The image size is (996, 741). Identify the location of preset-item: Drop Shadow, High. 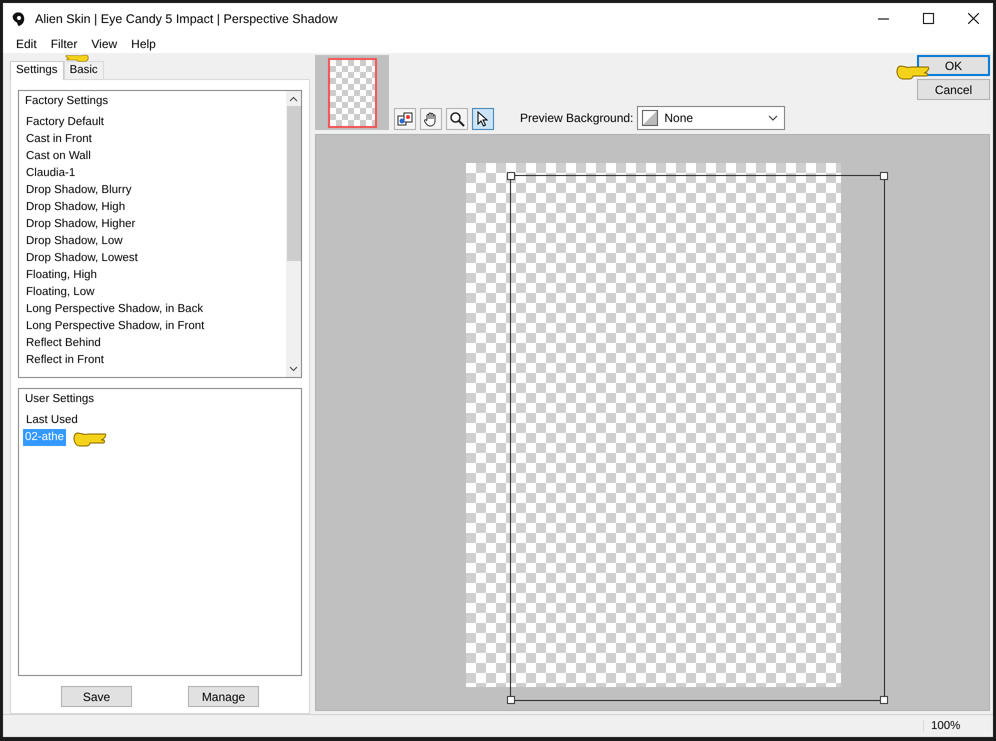
(152, 207).